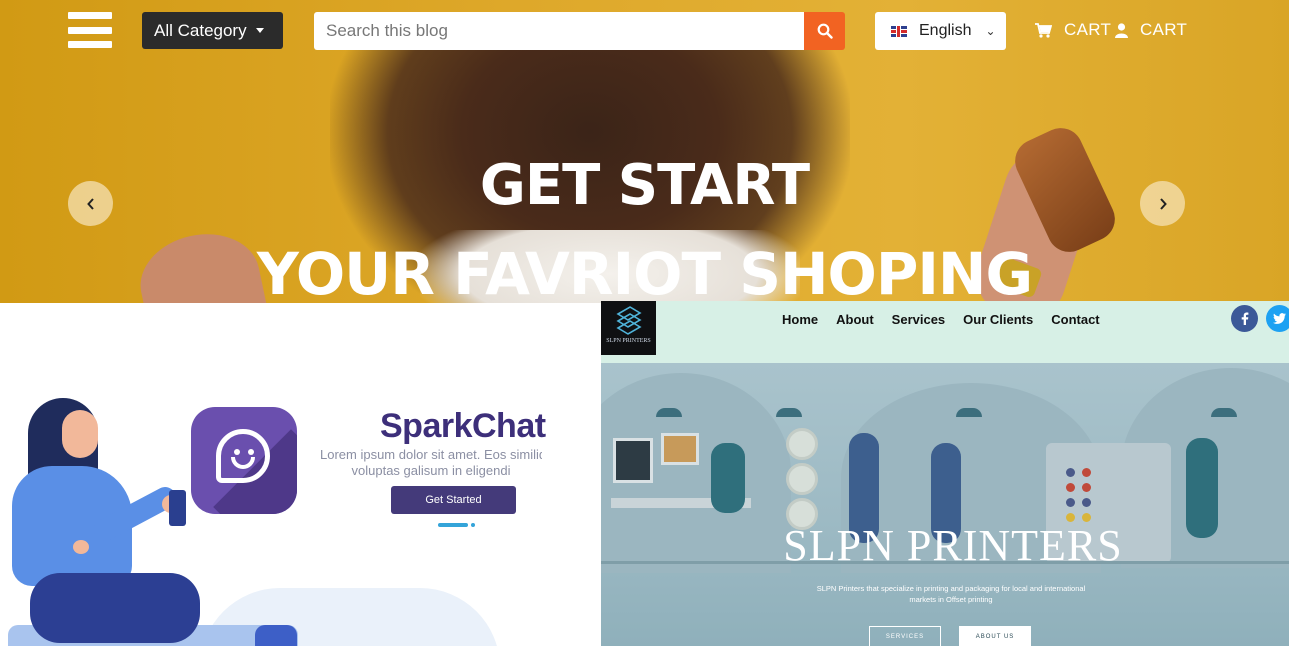 This screenshot has width=1289, height=646. I want to click on phone-icon, so click(177, 508).